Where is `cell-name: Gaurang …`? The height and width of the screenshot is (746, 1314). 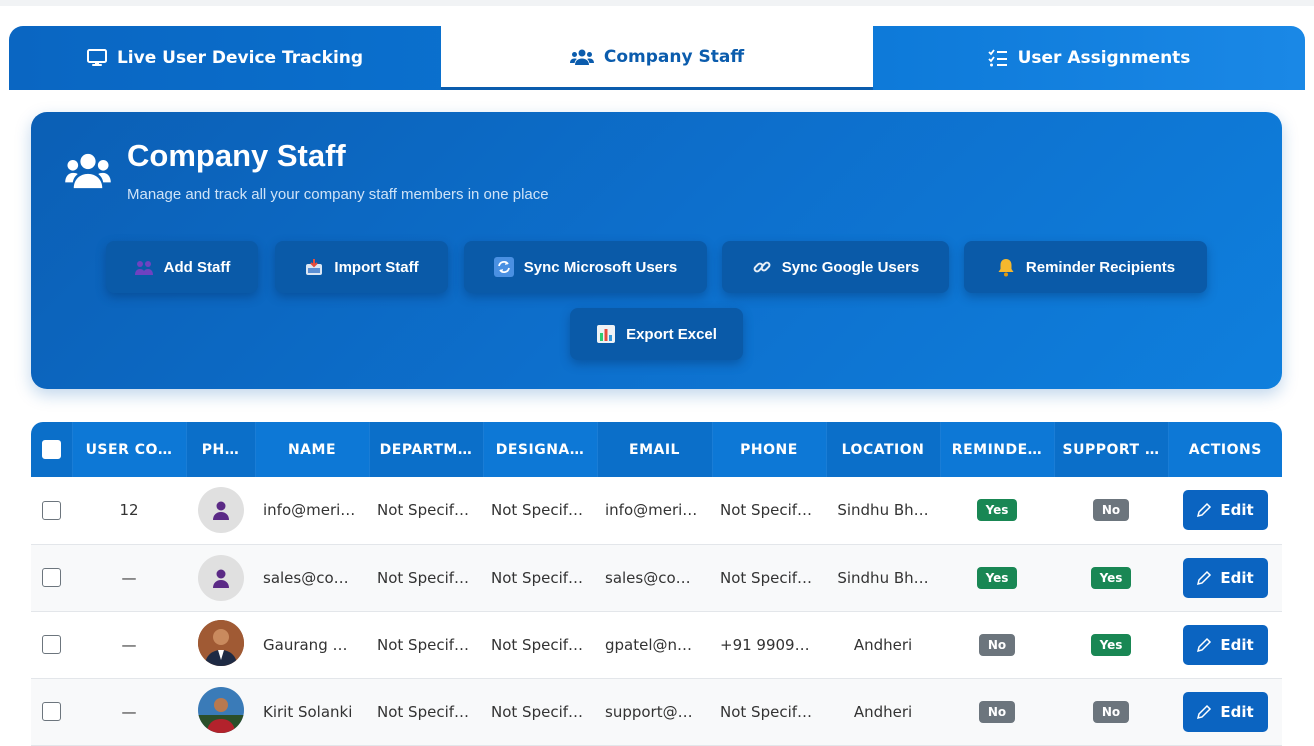
cell-name: Gaurang … is located at coordinates (312, 645).